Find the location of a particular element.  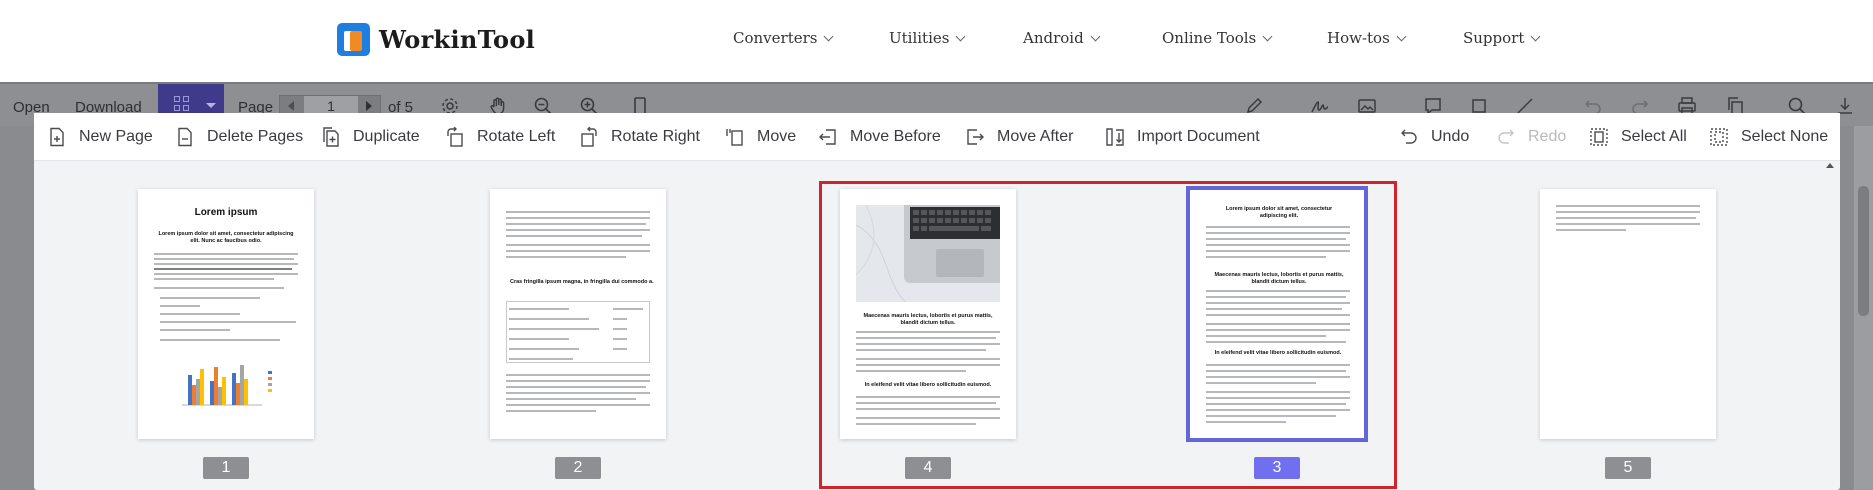

next-page-icon is located at coordinates (369, 106).